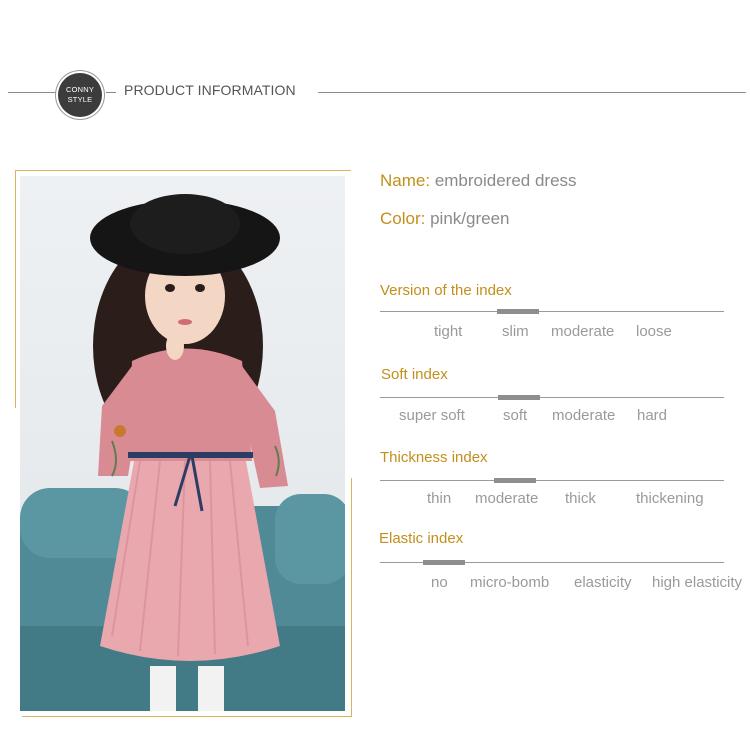  I want to click on version-option-loose: loose, so click(654, 331).